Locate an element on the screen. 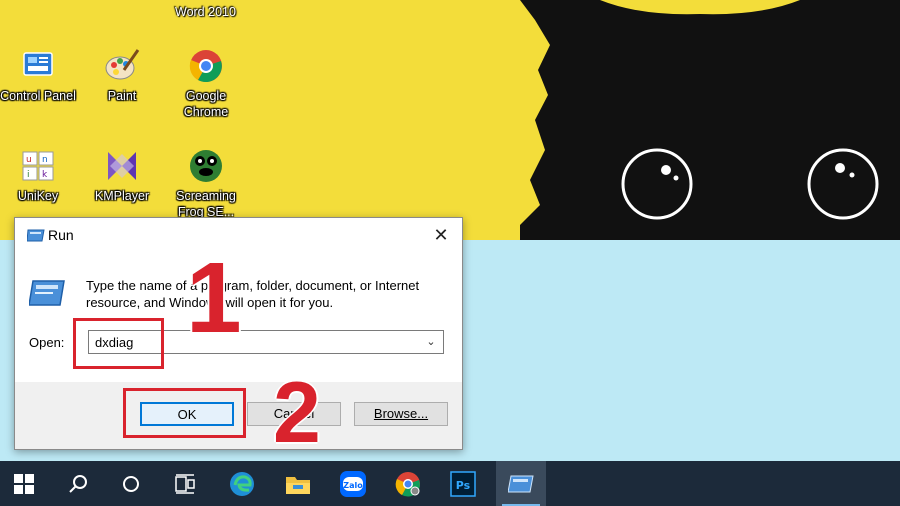  screaming-frog-icon is located at coordinates (206, 166).